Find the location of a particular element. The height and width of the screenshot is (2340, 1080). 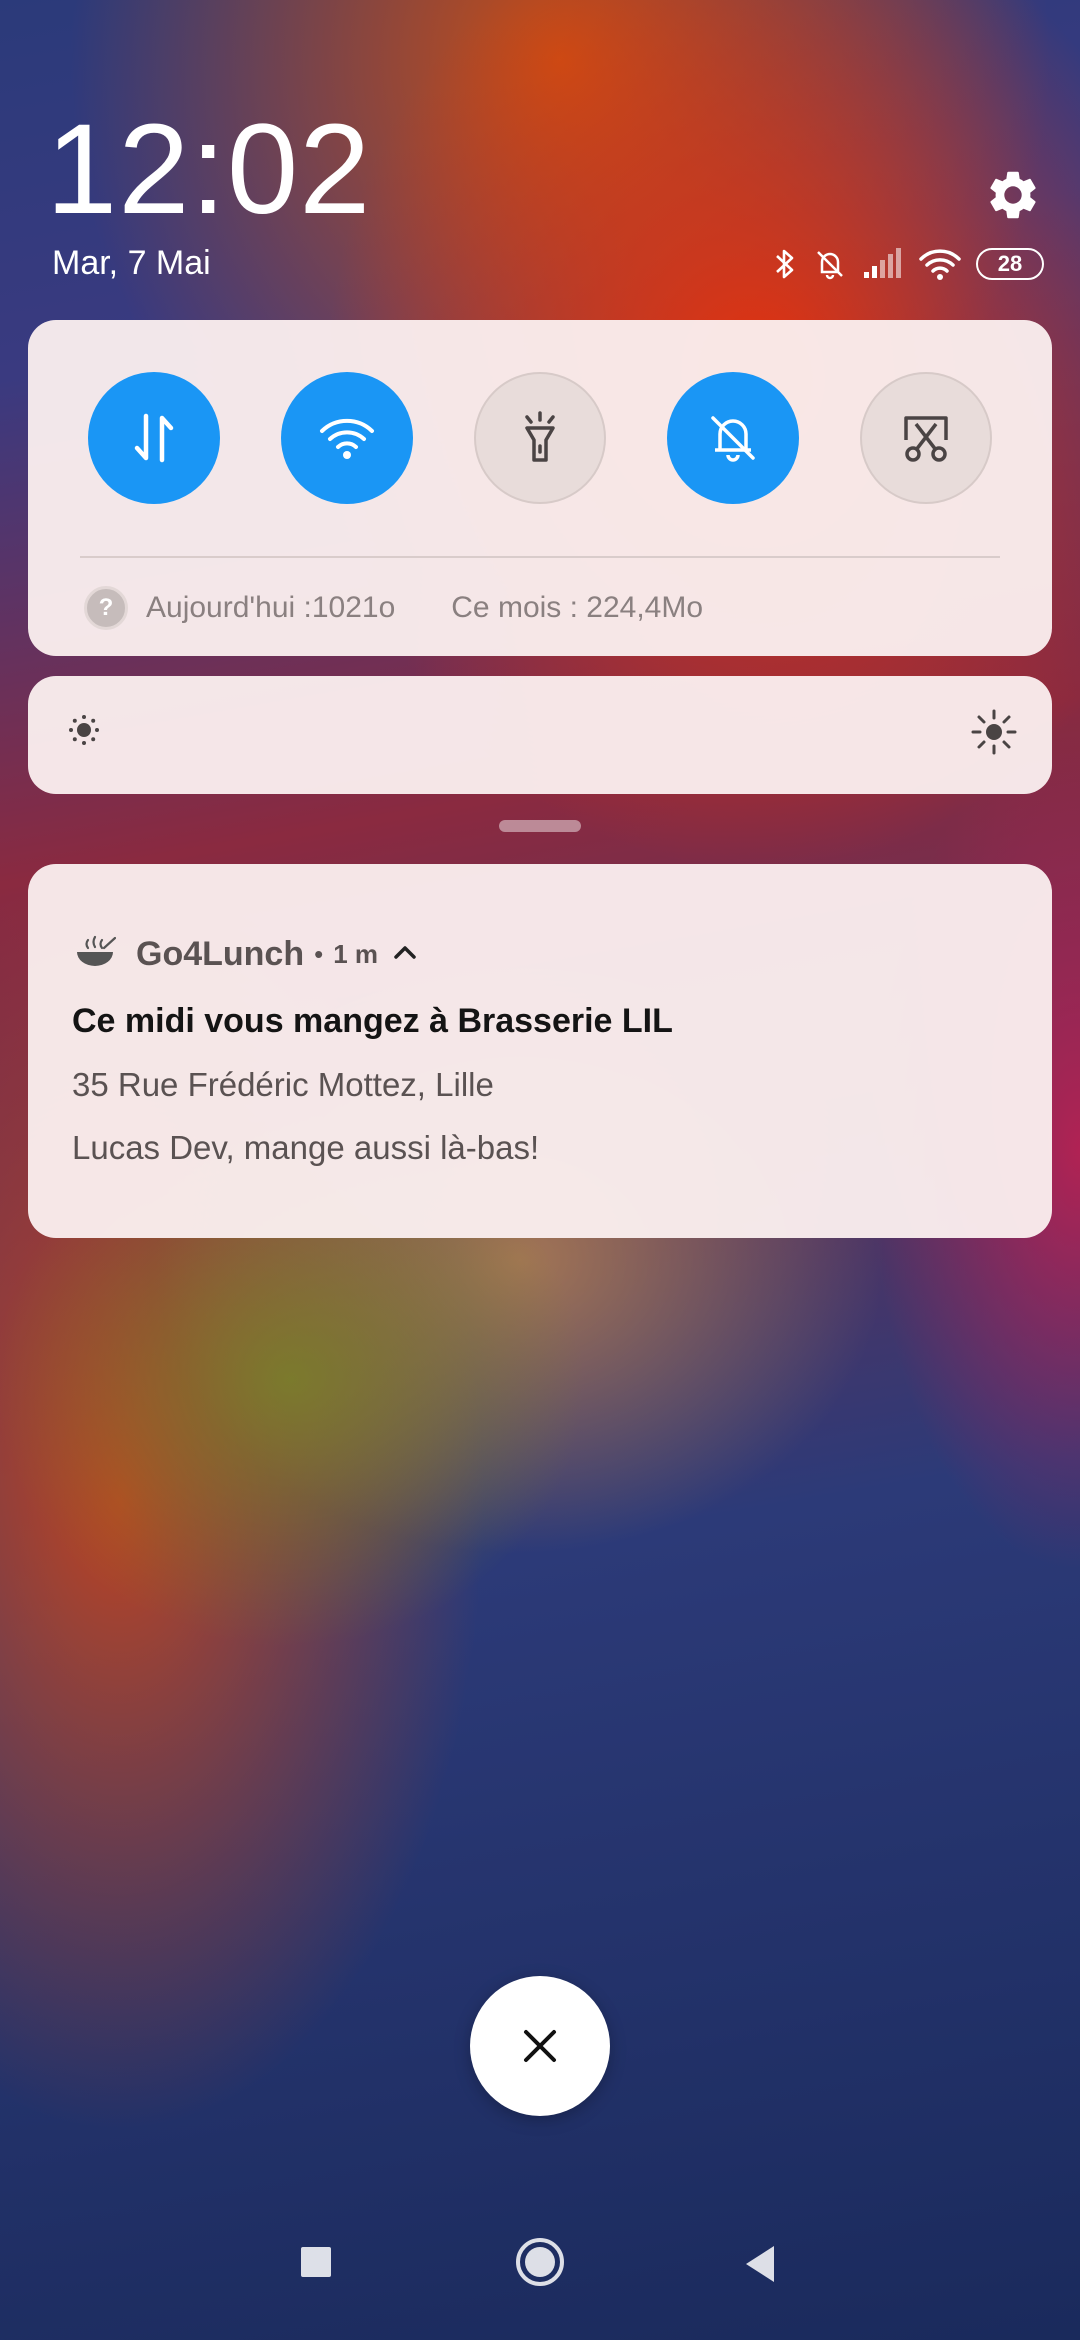

drag-handle is located at coordinates (540, 826).